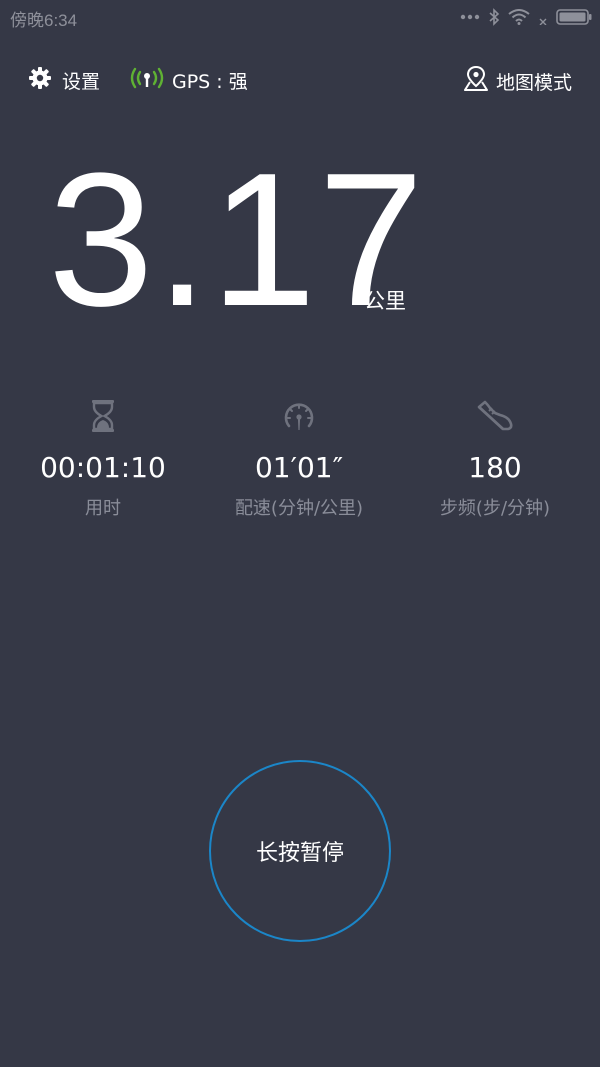 The height and width of the screenshot is (1067, 600). I want to click on battery-icon, so click(574, 17).